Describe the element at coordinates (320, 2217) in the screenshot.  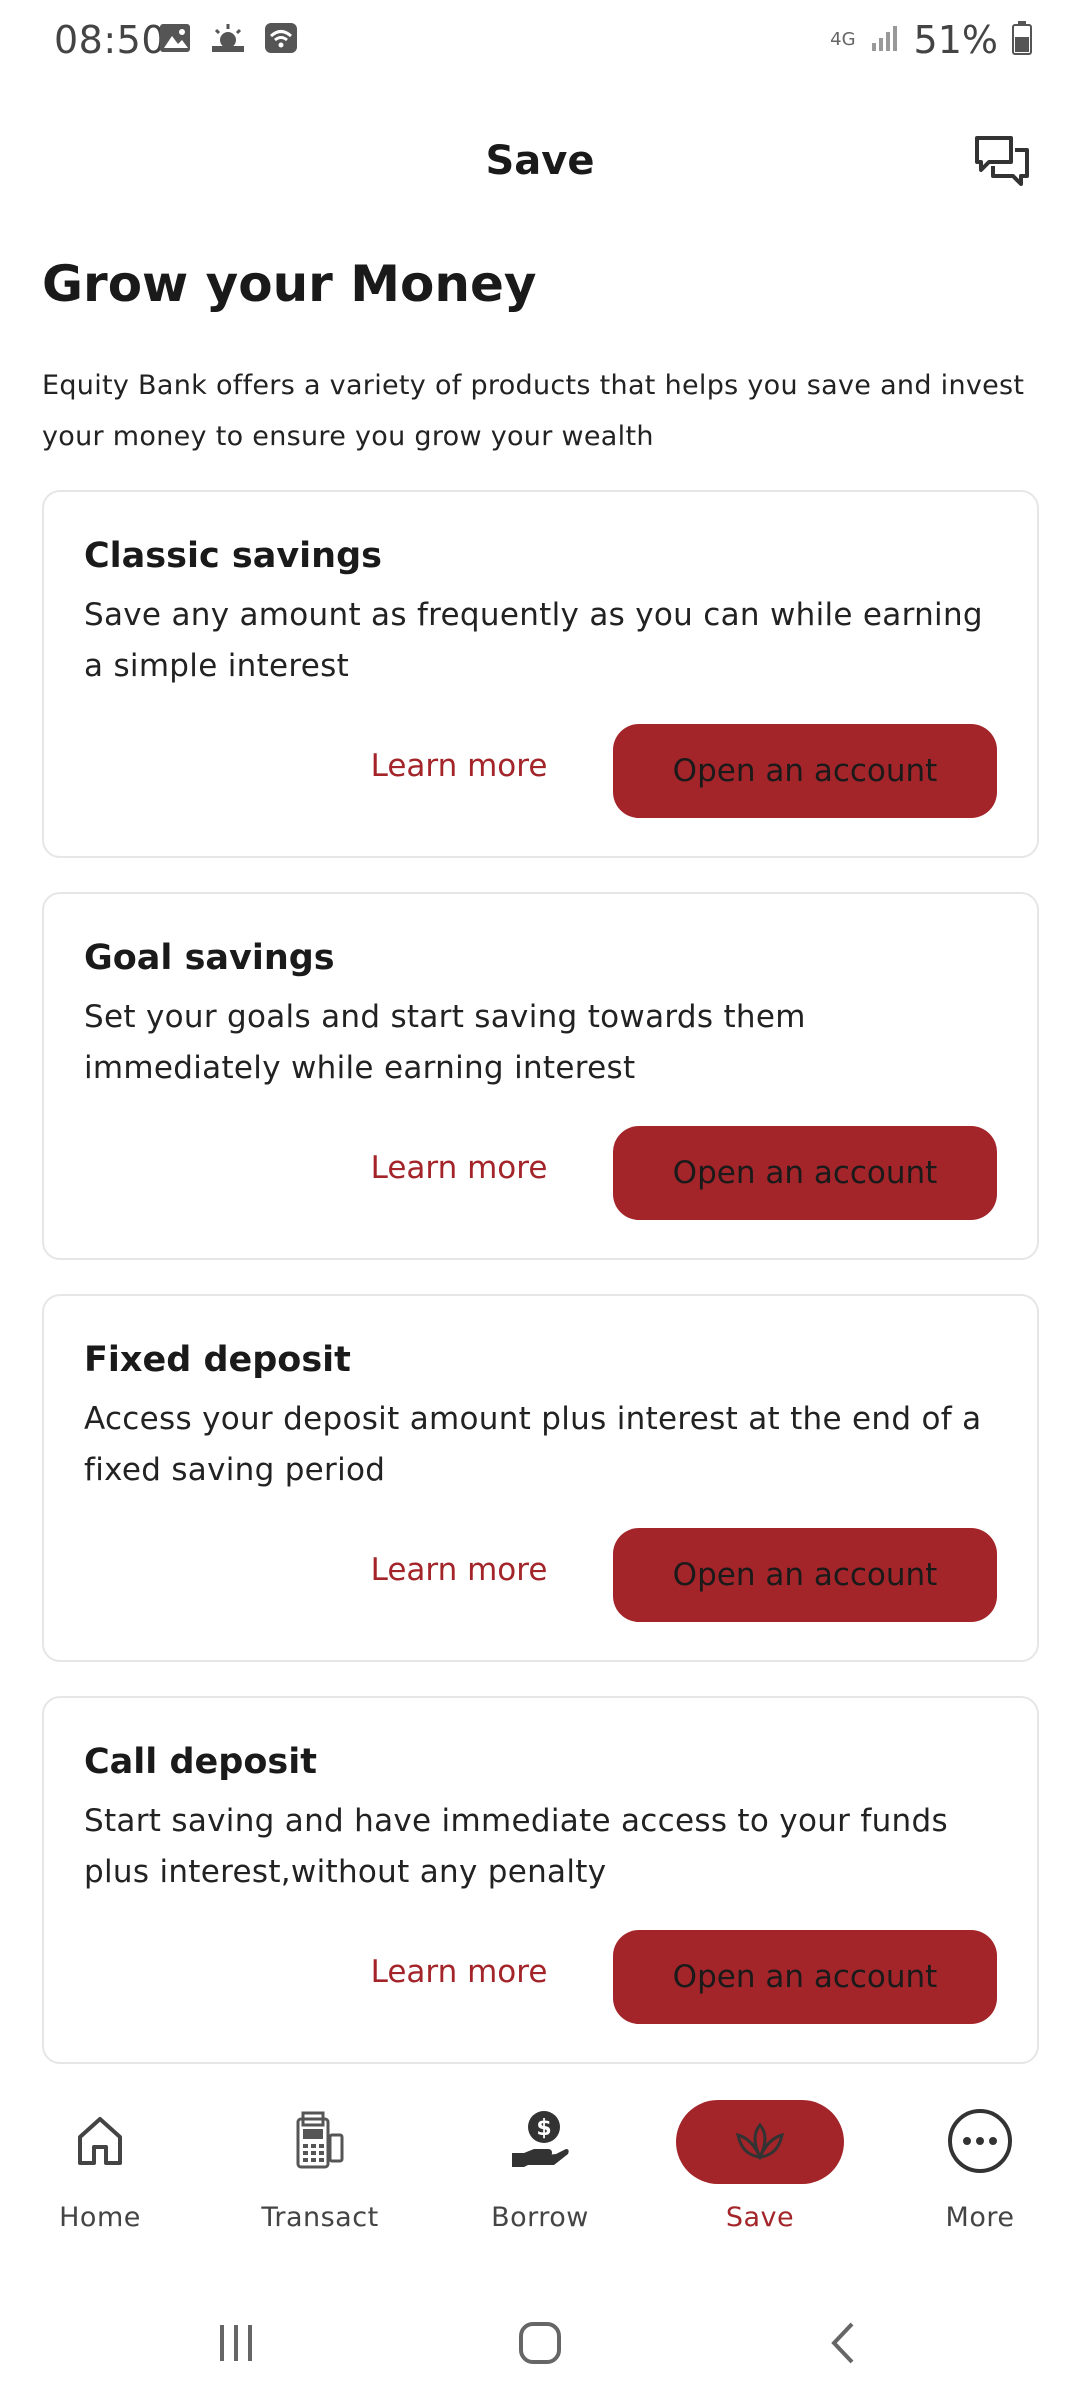
I see `nav-label: Transact` at that location.